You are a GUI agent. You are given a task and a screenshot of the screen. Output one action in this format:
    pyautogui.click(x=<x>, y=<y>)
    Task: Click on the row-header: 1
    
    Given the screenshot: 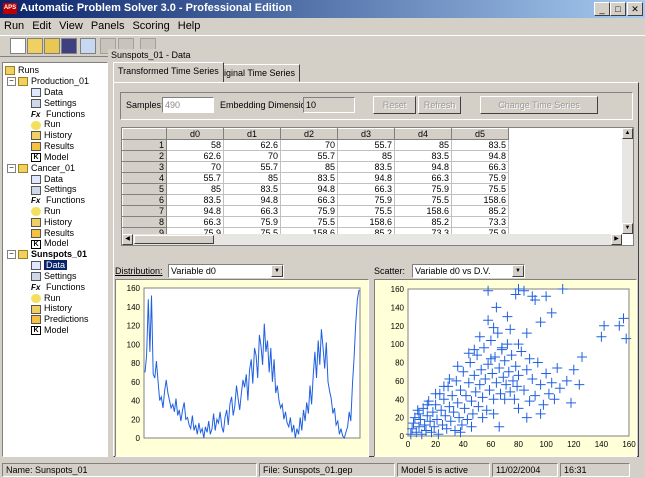 What is the action you would take?
    pyautogui.click(x=144, y=145)
    